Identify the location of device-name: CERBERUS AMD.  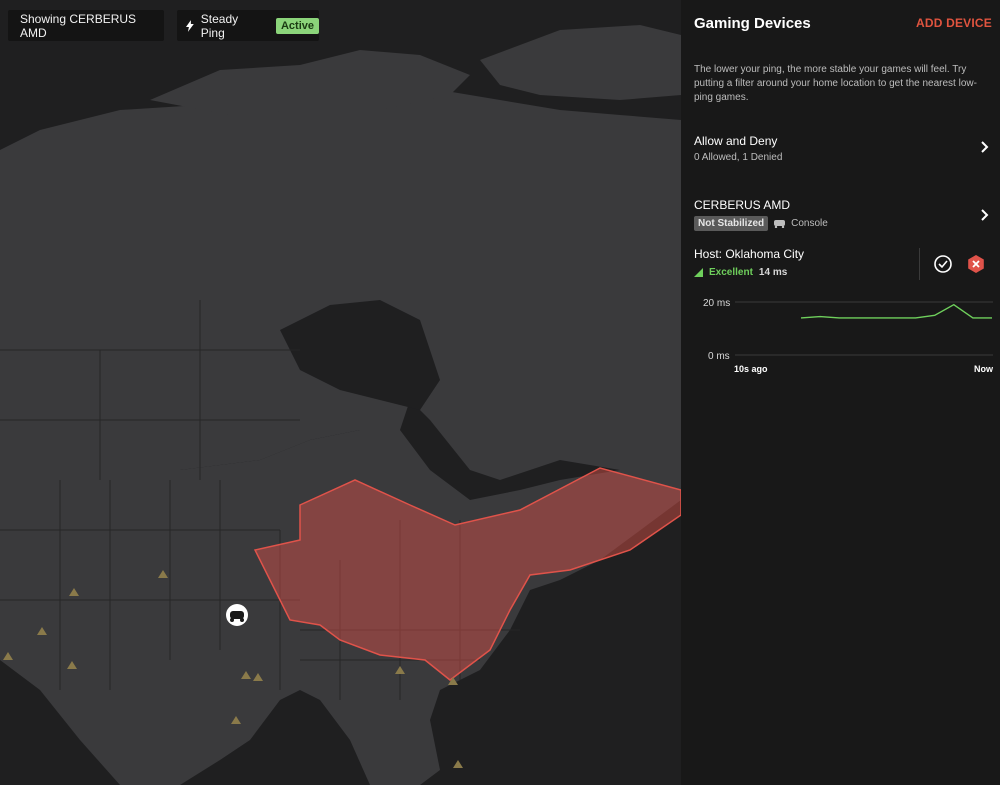
(742, 205).